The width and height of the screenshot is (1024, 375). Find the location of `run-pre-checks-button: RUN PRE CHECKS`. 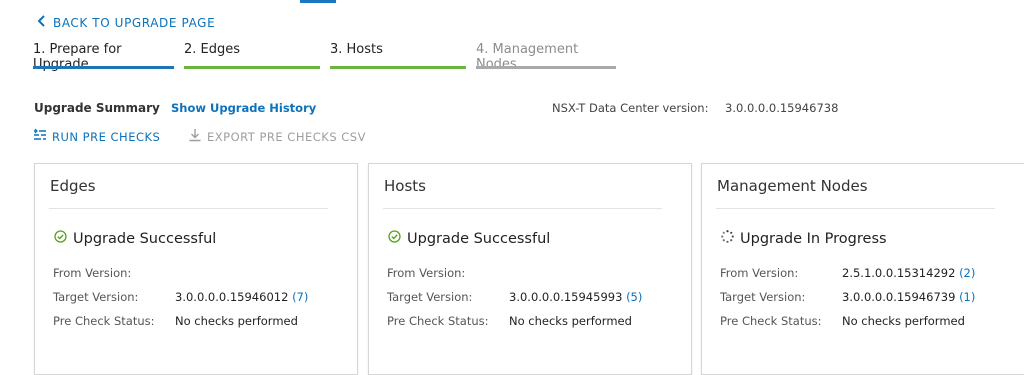

run-pre-checks-button: RUN PRE CHECKS is located at coordinates (96, 136).